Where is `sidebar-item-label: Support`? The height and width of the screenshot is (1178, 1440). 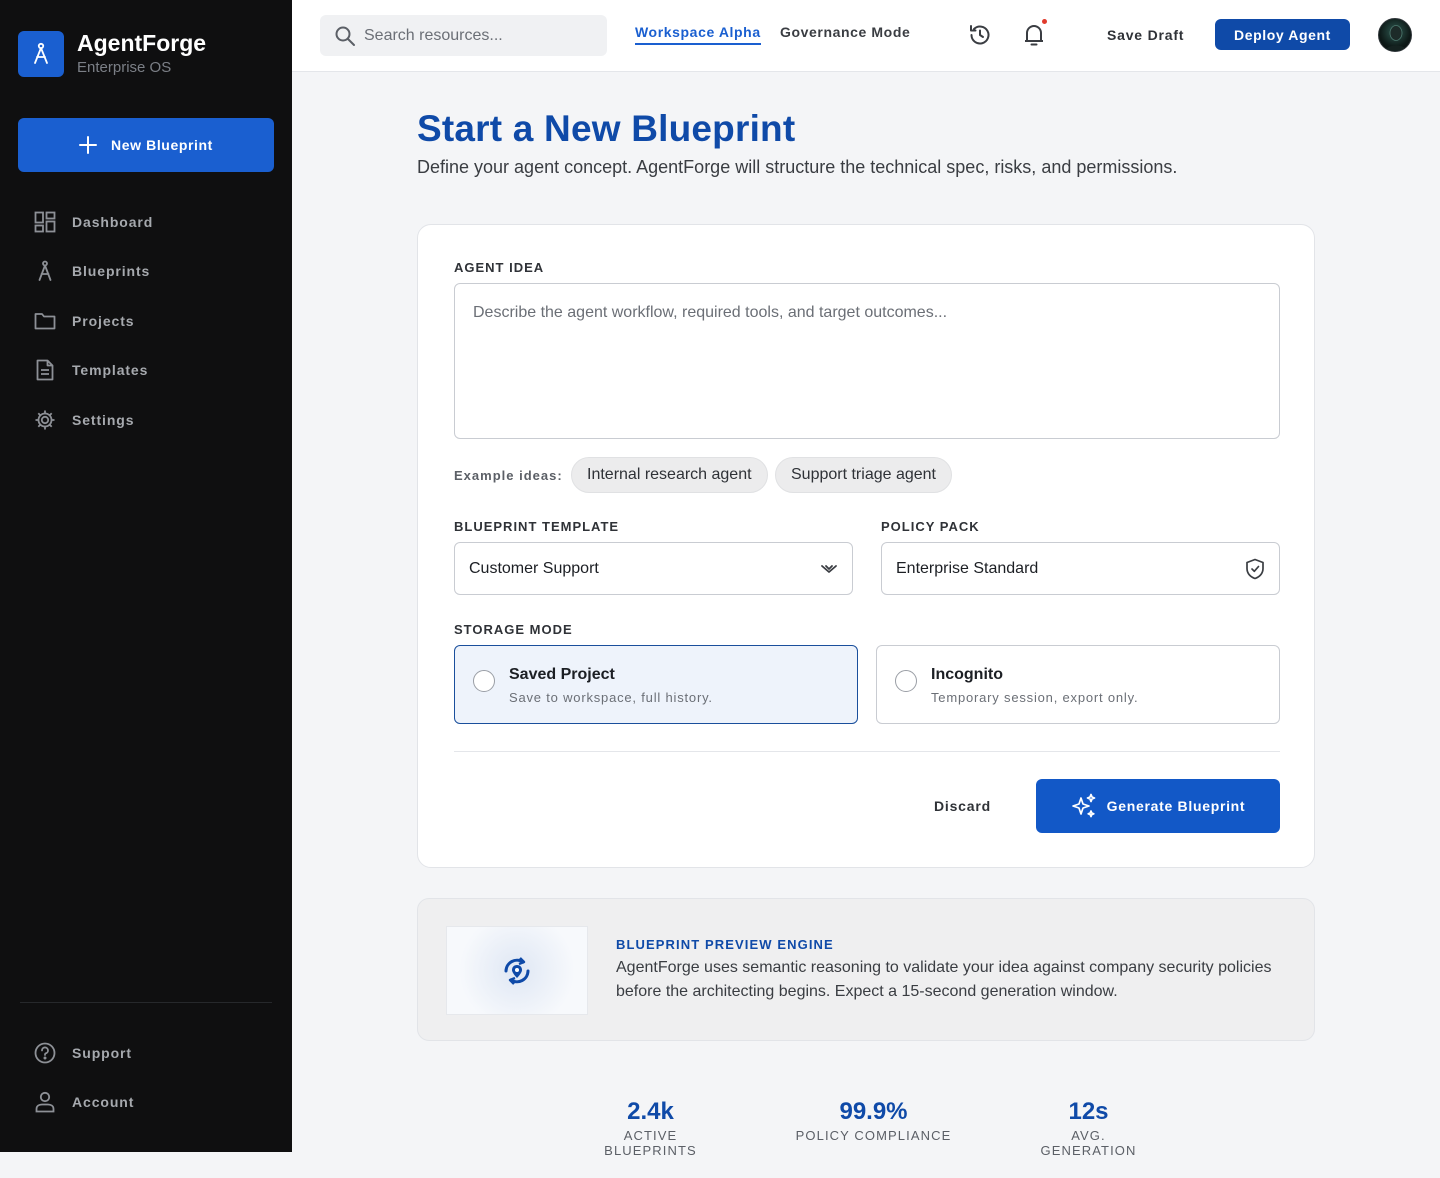 sidebar-item-label: Support is located at coordinates (102, 1052).